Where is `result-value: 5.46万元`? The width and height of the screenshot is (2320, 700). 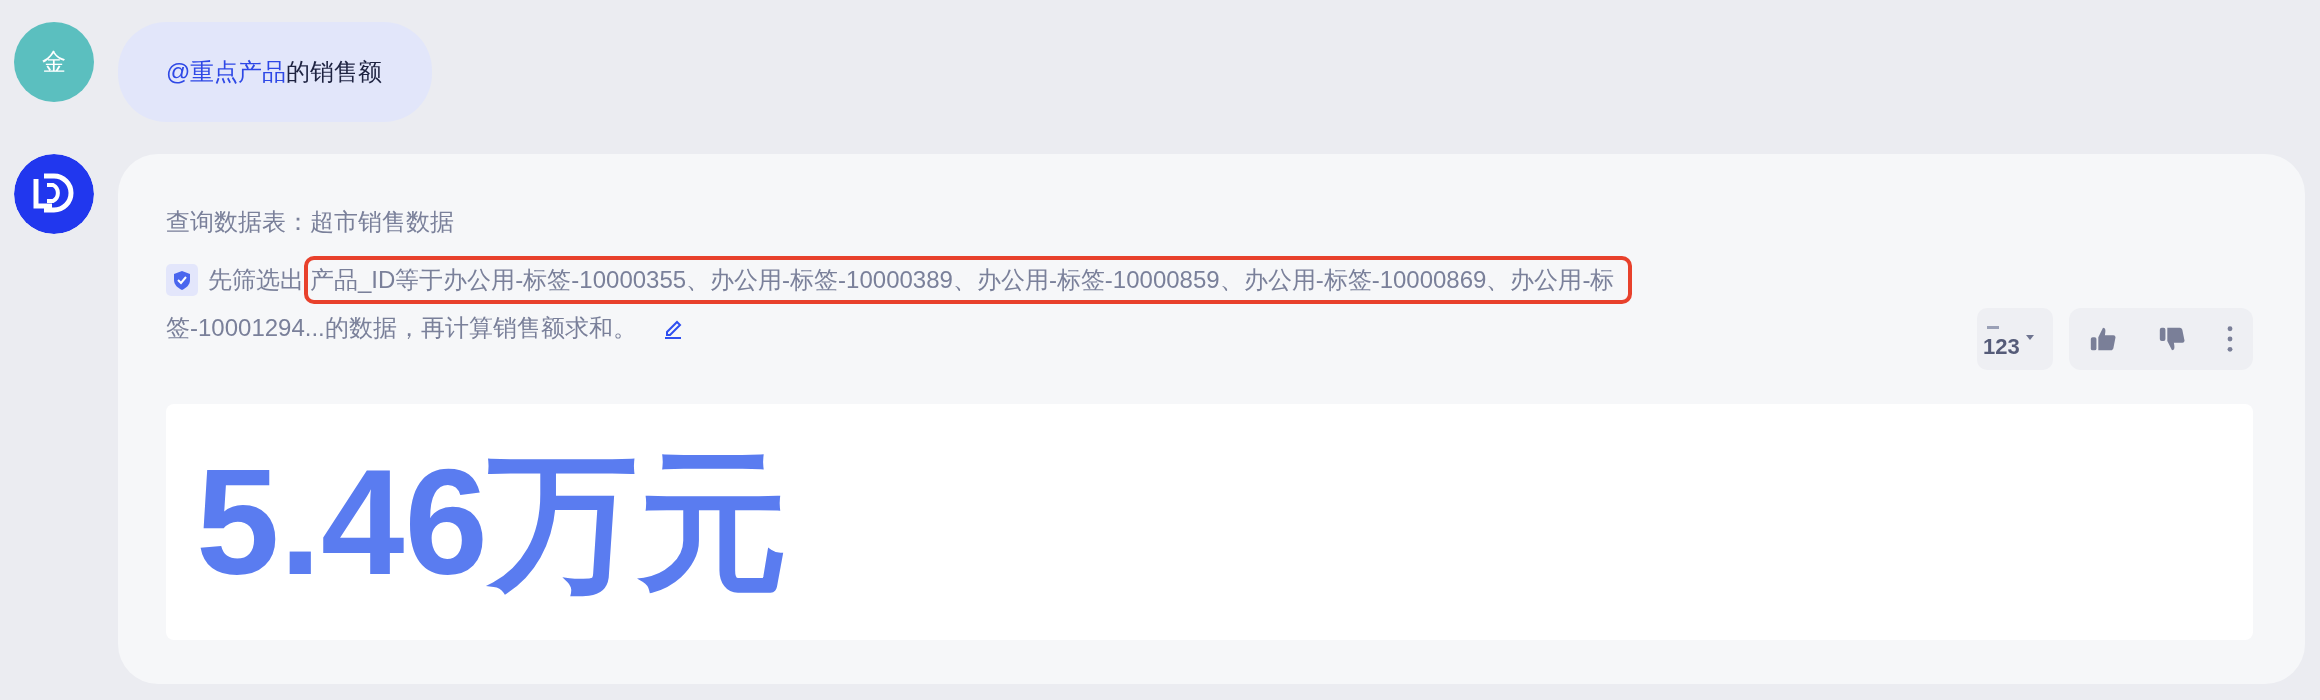 result-value: 5.46万元 is located at coordinates (492, 522).